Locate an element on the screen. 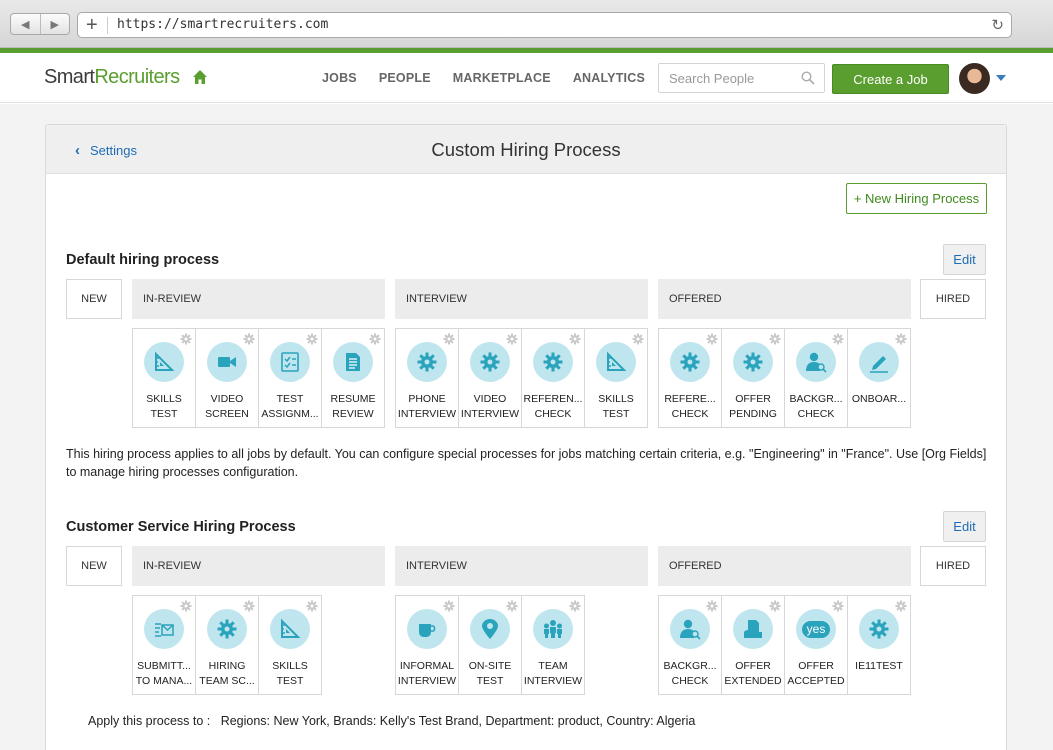 The height and width of the screenshot is (750, 1053). pen-icon is located at coordinates (879, 362).